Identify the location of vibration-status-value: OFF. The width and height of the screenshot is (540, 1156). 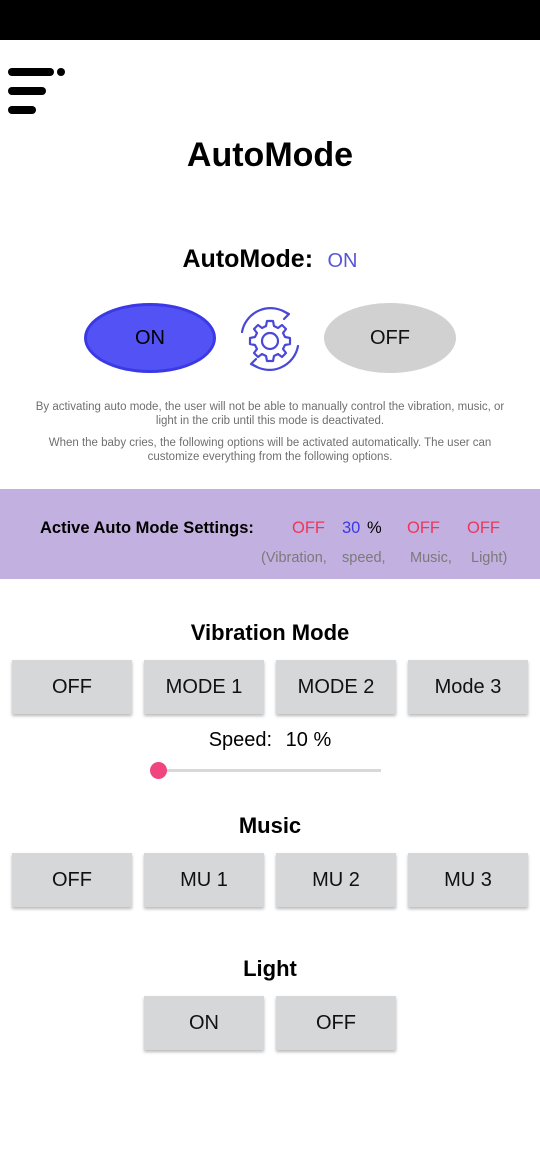
(308, 528).